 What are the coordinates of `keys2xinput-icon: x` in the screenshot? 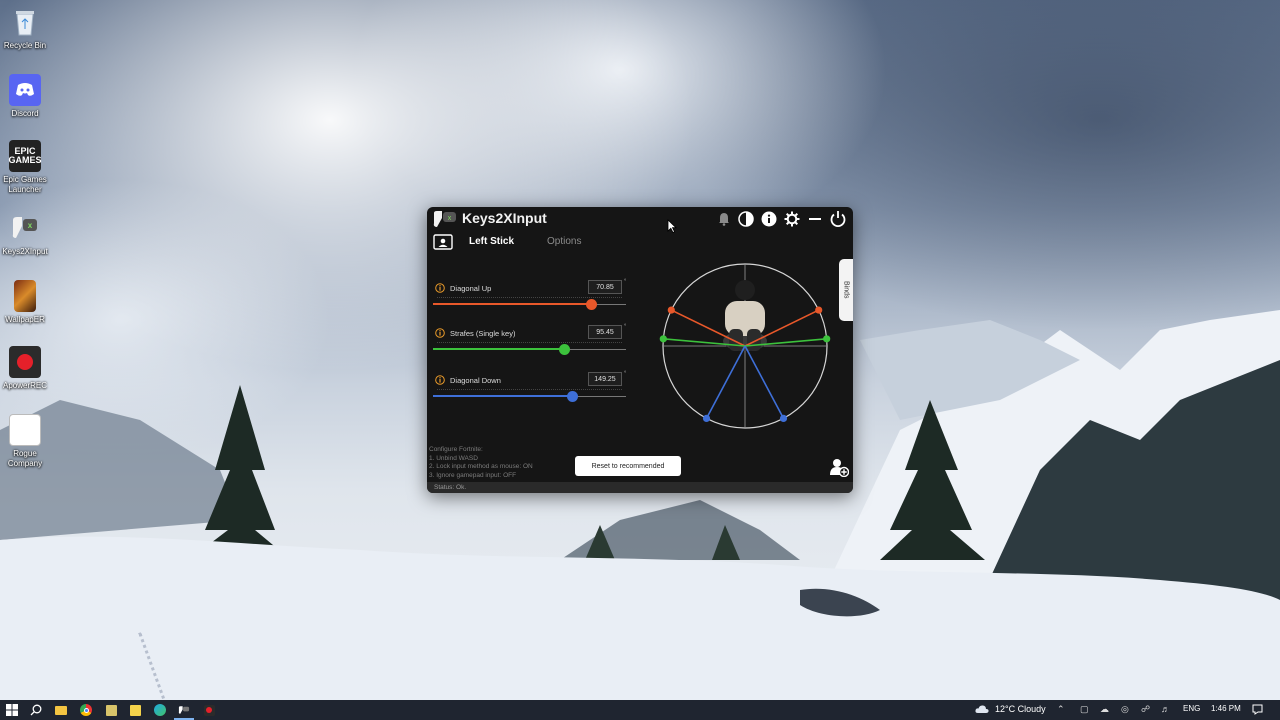 It's located at (25, 228).